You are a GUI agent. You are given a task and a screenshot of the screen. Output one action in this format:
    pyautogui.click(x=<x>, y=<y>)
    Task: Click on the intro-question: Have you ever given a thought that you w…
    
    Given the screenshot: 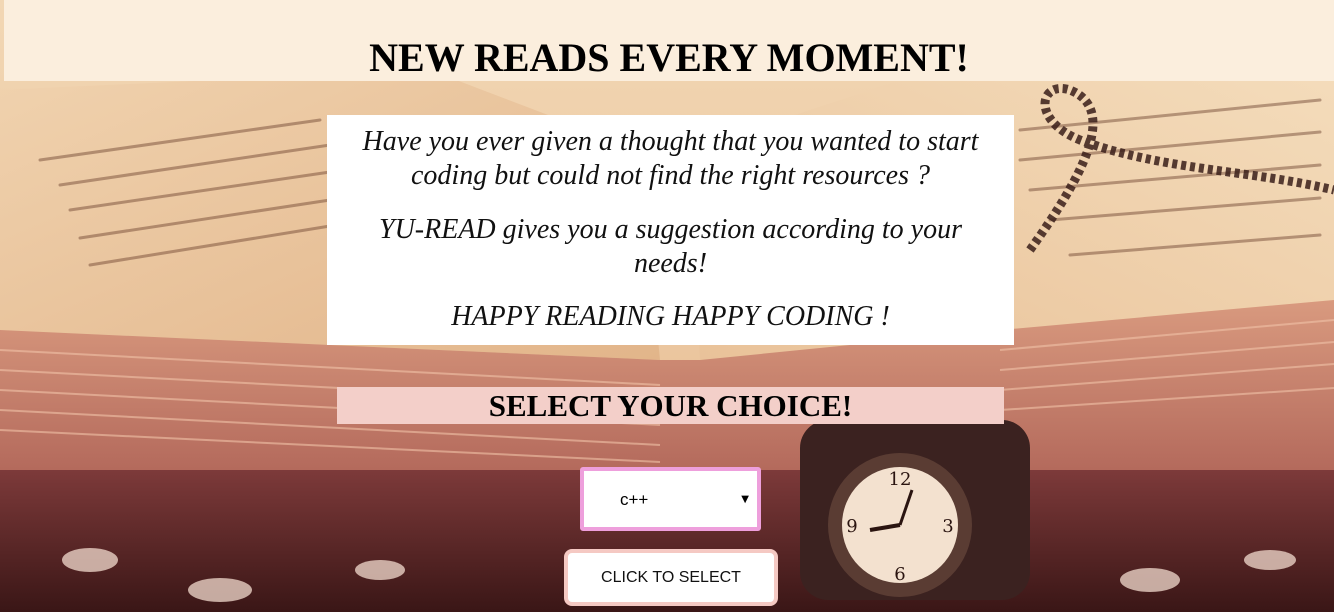 What is the action you would take?
    pyautogui.click(x=670, y=158)
    